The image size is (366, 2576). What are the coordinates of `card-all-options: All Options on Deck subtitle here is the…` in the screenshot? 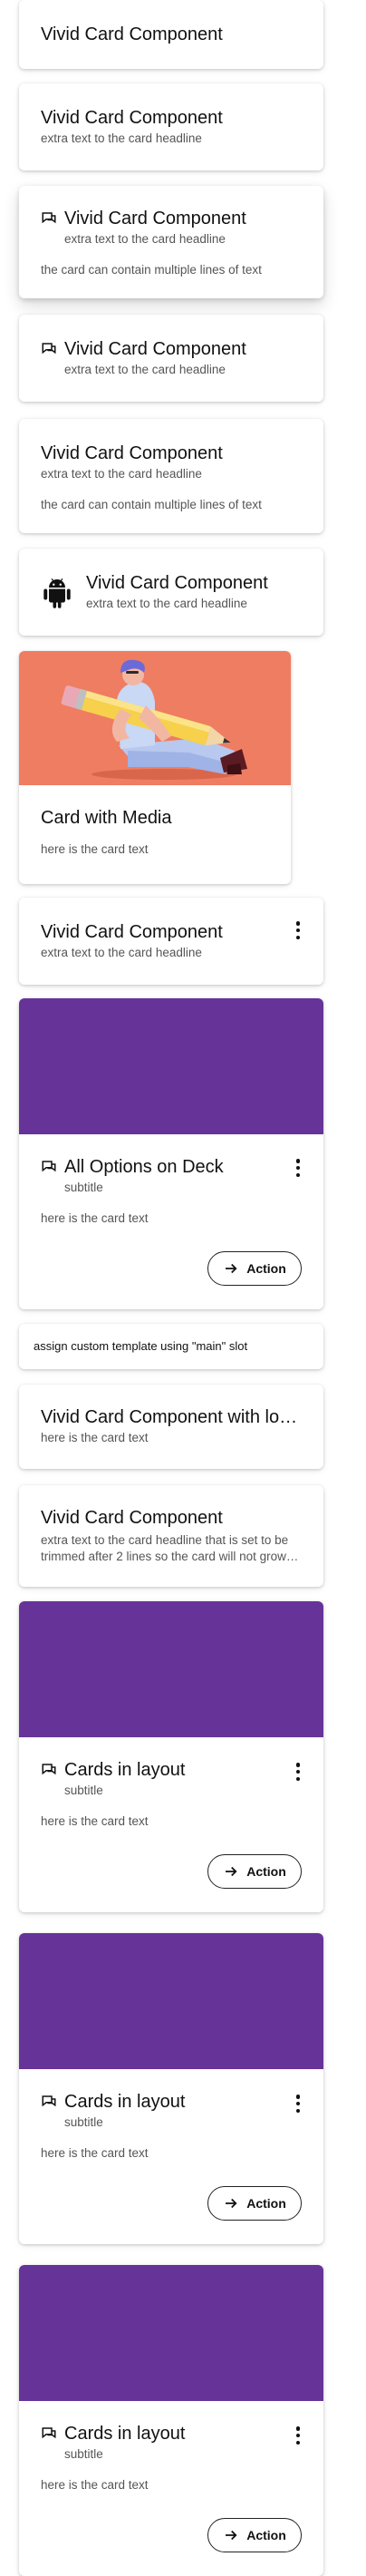 It's located at (171, 1153).